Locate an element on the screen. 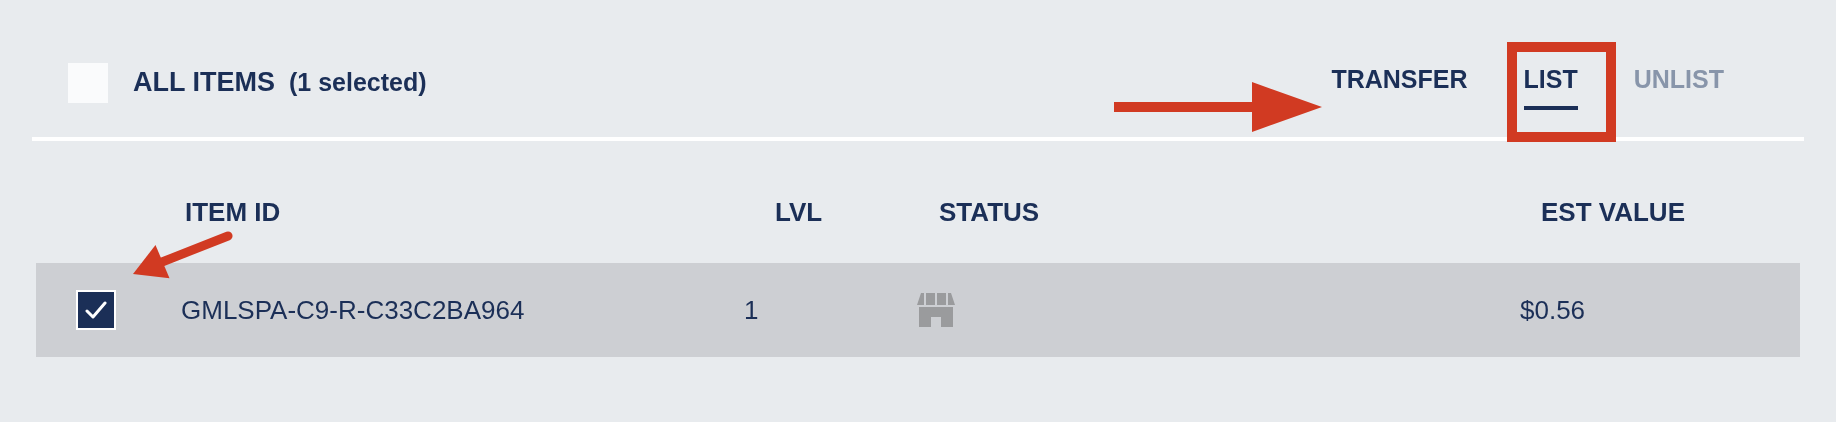  checkbox is located at coordinates (96, 310).